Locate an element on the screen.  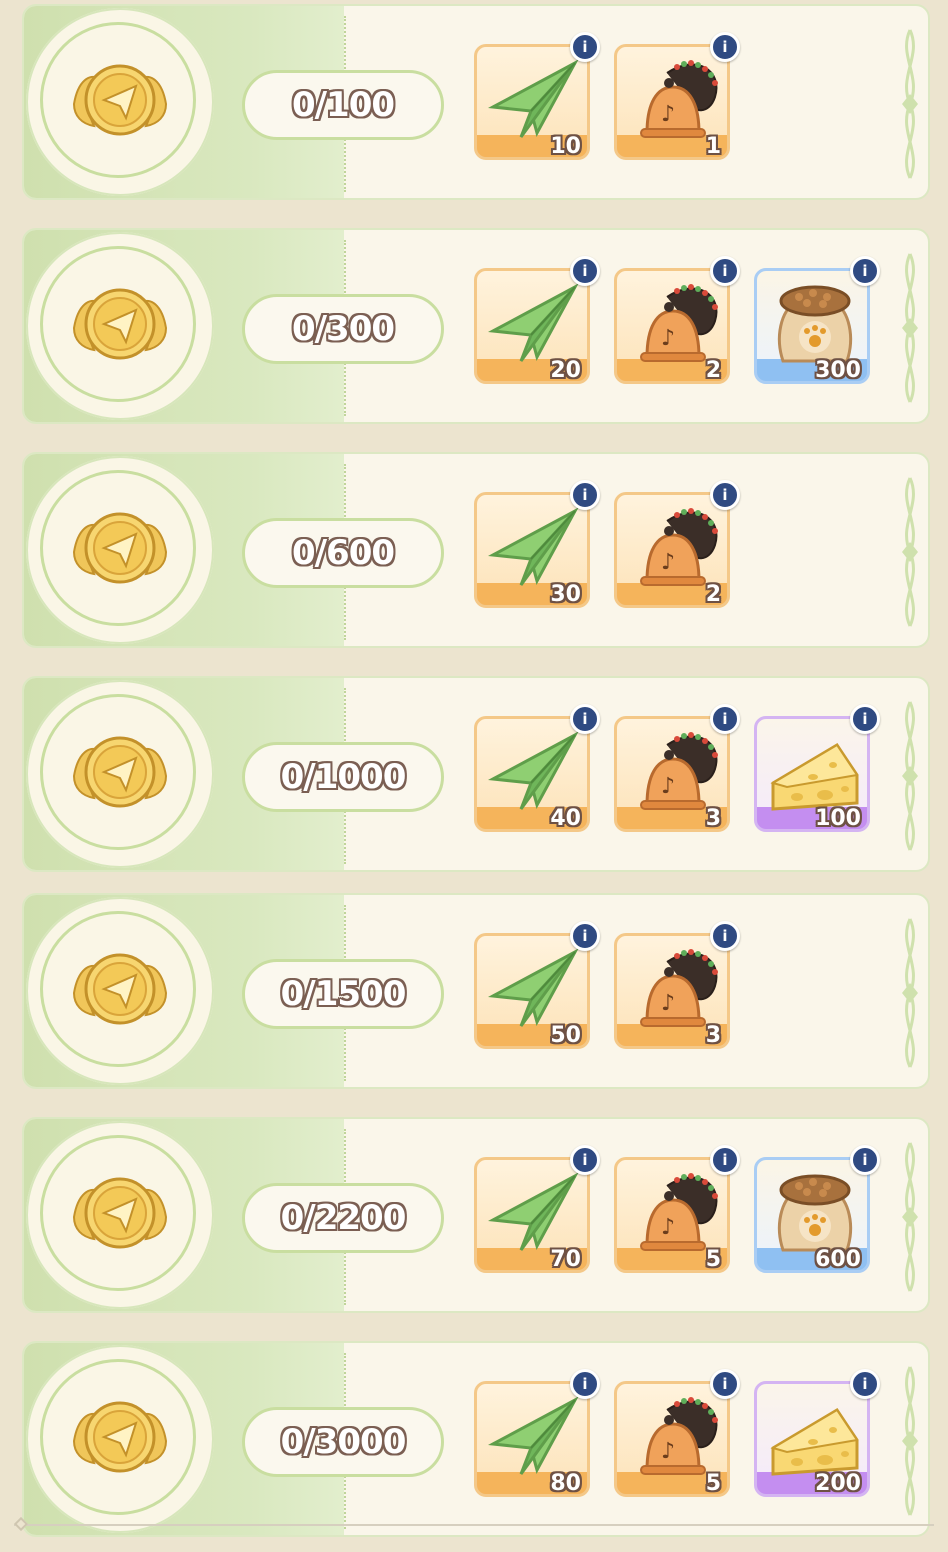
progress-pill: 0/100 is located at coordinates (343, 105).